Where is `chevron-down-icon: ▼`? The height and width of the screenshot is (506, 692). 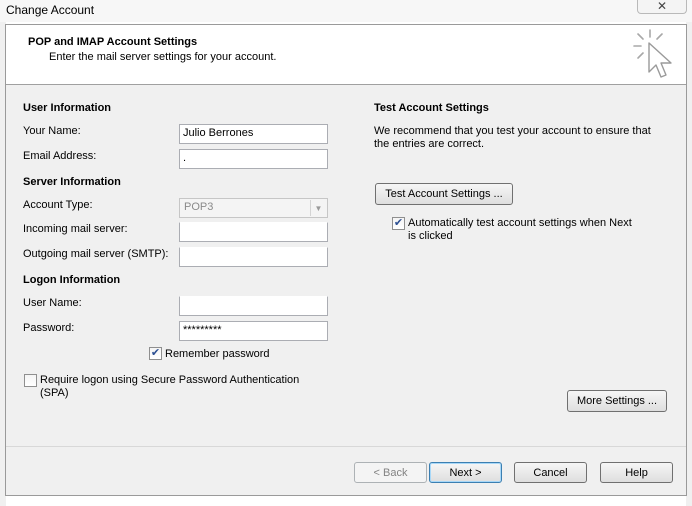
chevron-down-icon: ▼ is located at coordinates (318, 208).